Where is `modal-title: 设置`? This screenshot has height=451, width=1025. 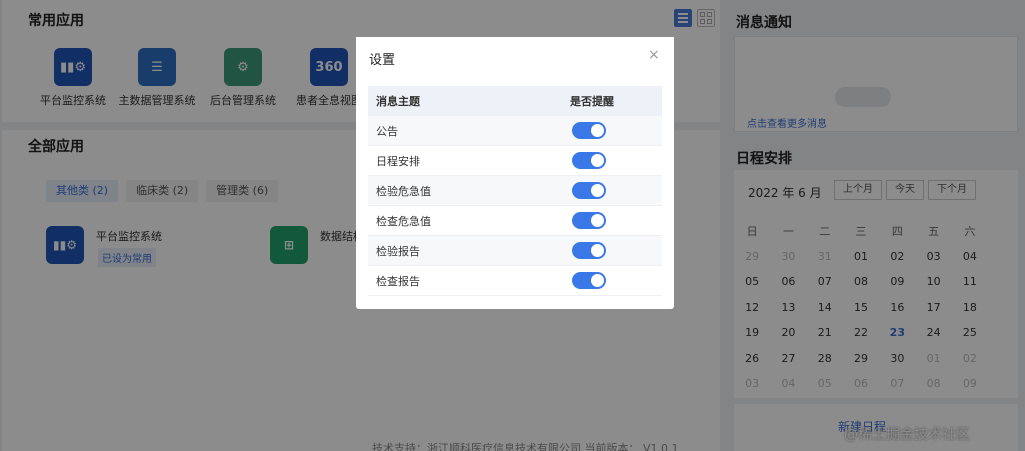
modal-title: 设置 is located at coordinates (382, 60).